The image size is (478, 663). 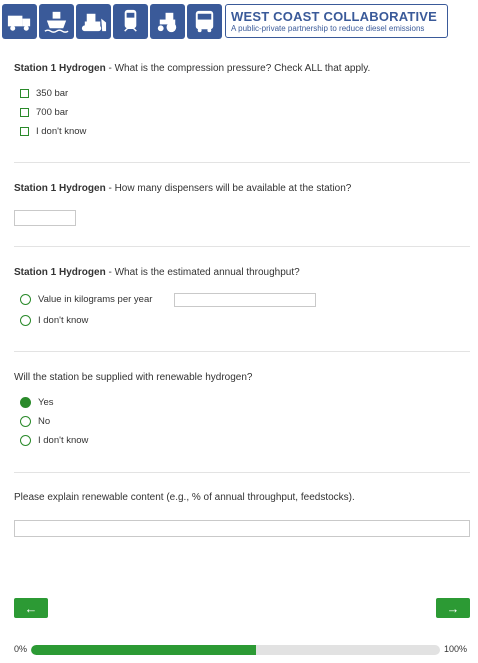 What do you see at coordinates (242, 528) in the screenshot?
I see `renewable-content-input` at bounding box center [242, 528].